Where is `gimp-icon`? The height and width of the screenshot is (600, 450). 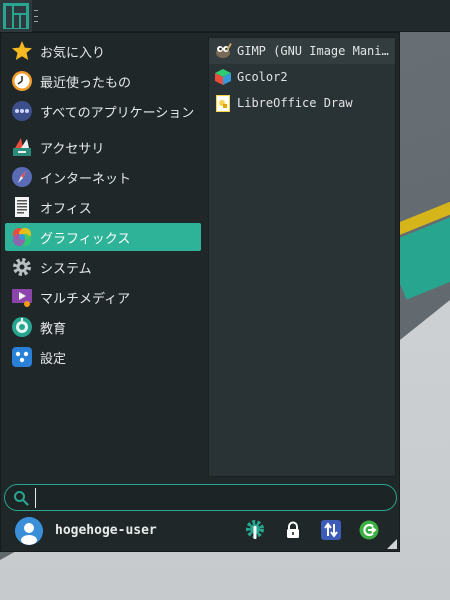
gimp-icon is located at coordinates (224, 50).